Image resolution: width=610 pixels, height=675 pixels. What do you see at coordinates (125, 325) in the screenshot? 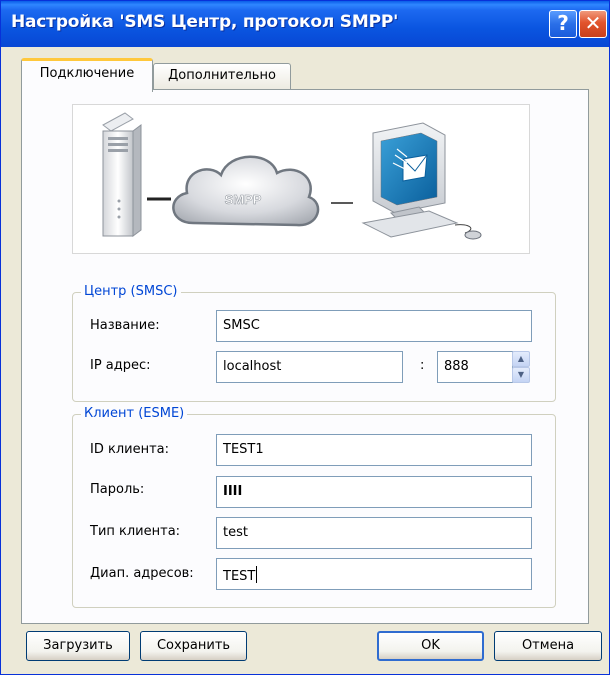
I see `smsc-name-label: Название:` at bounding box center [125, 325].